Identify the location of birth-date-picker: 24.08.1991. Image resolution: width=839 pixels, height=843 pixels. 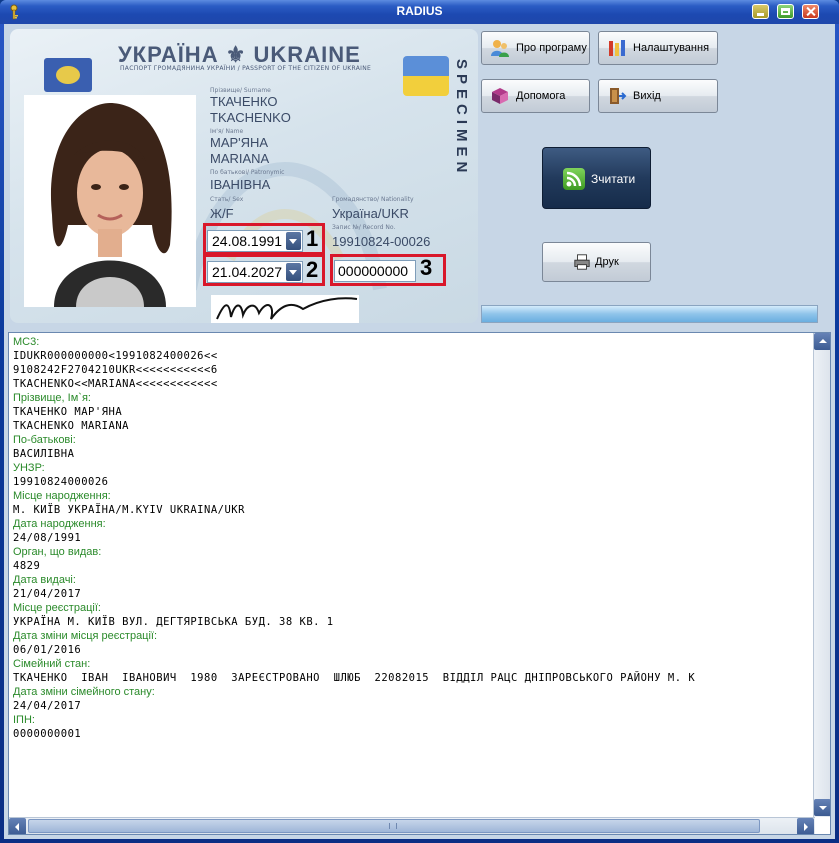
(255, 241).